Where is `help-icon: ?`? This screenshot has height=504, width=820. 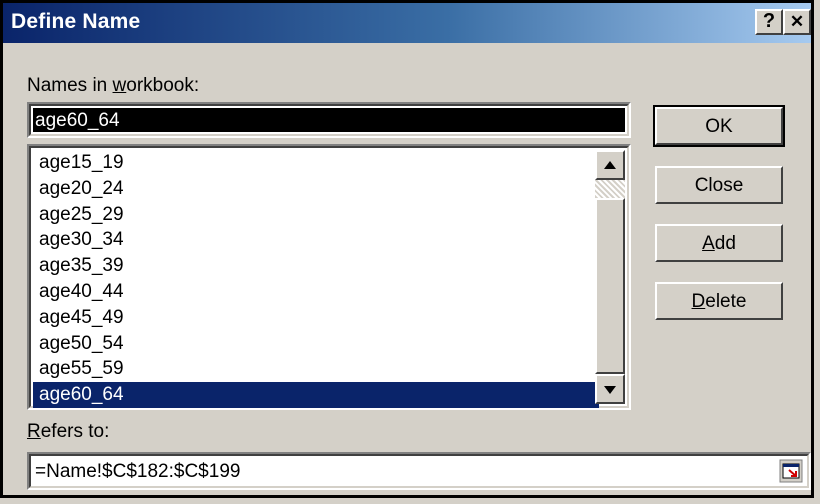
help-icon: ? is located at coordinates (769, 21).